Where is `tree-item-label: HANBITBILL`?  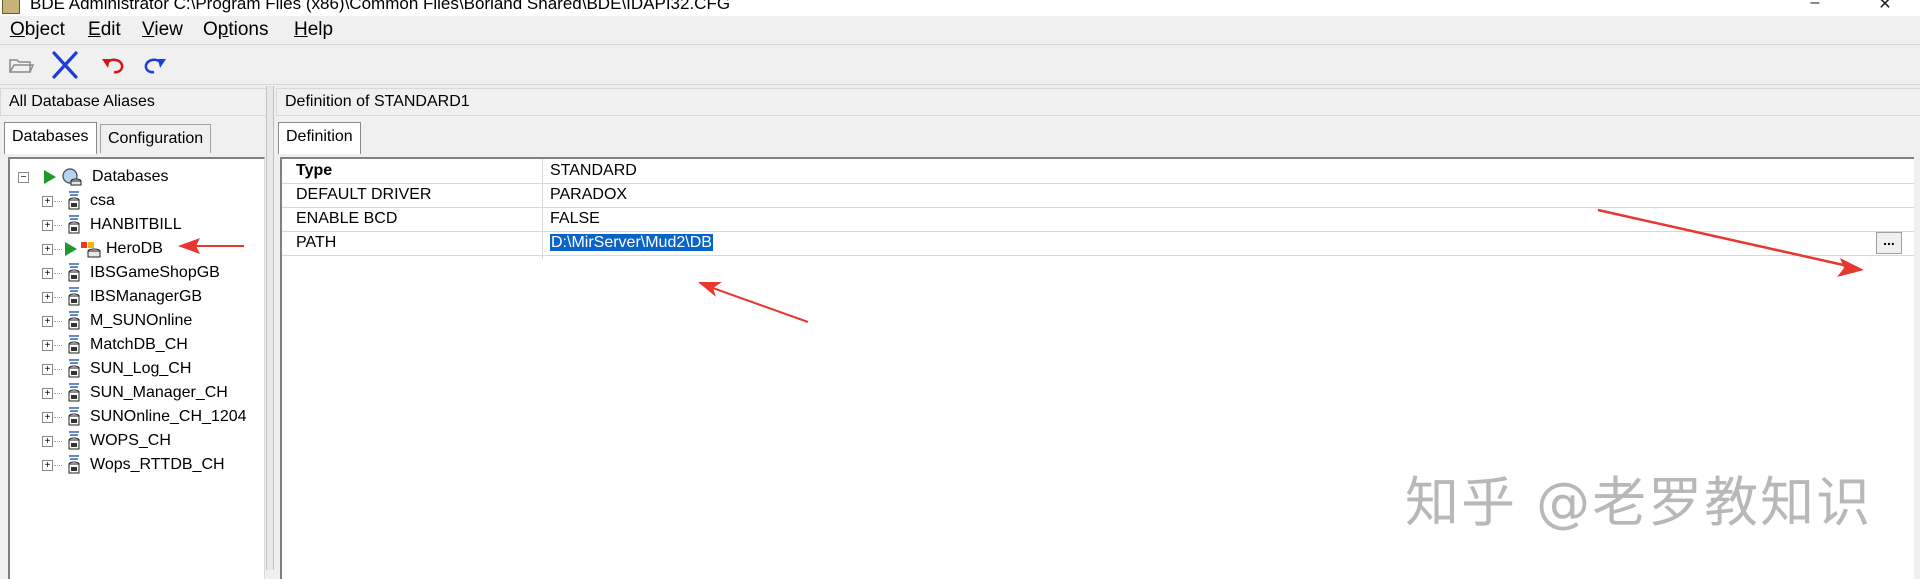 tree-item-label: HANBITBILL is located at coordinates (136, 224).